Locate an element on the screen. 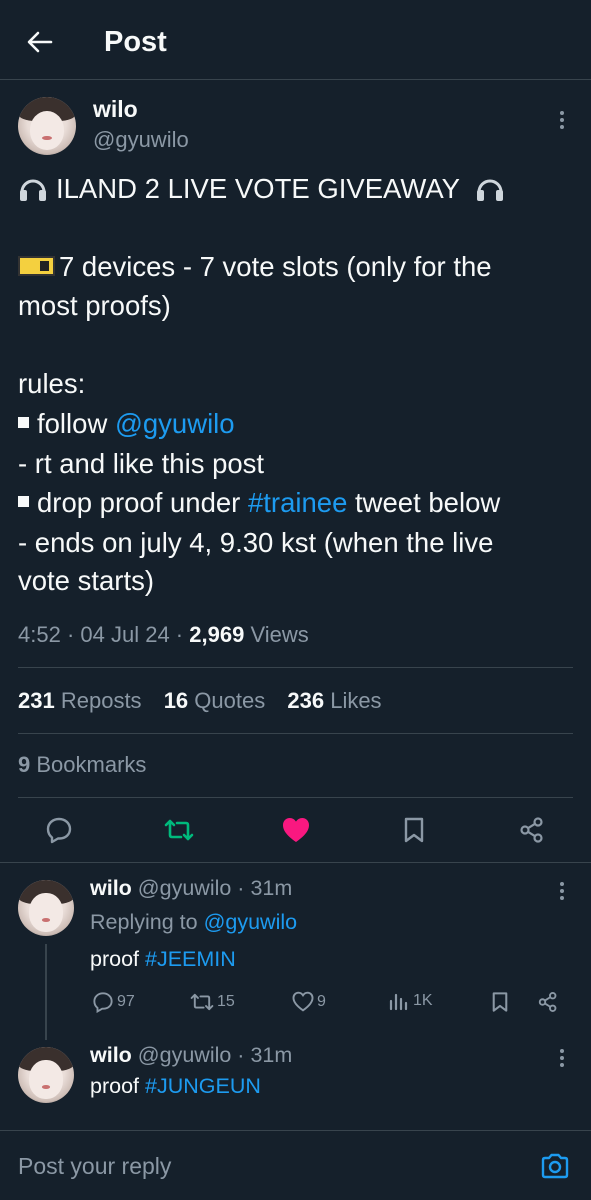  reply-input: Post your reply is located at coordinates (94, 1166).